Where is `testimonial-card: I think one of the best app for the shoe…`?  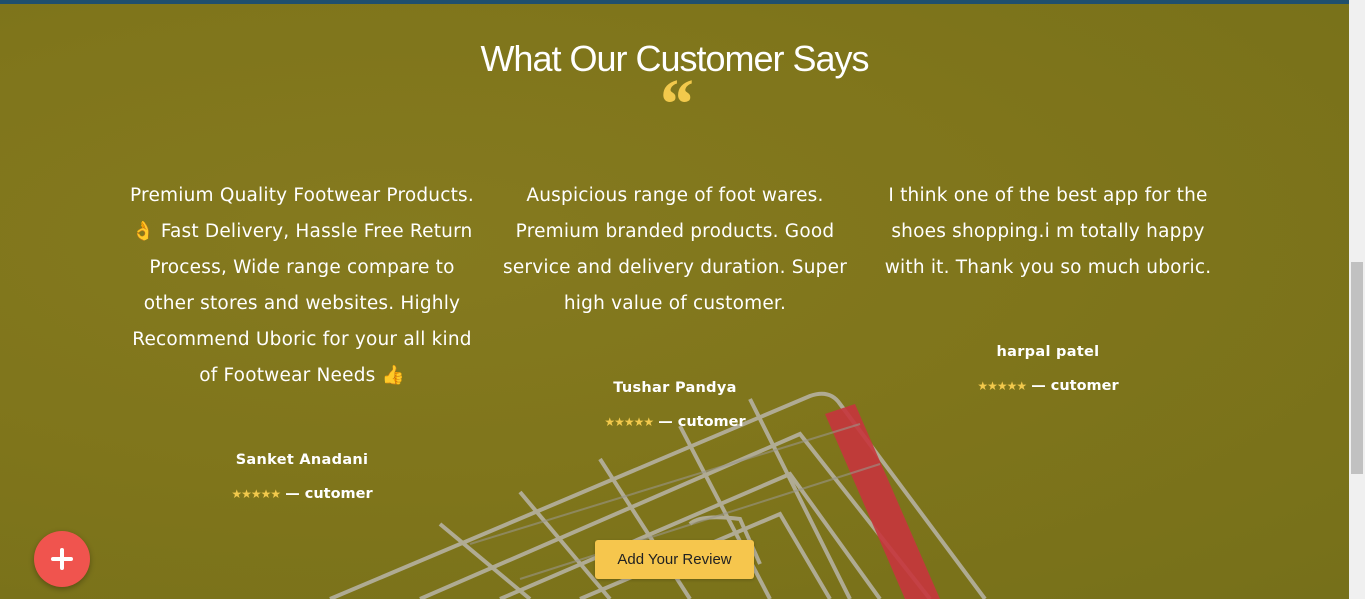
testimonial-card: I think one of the best app for the shoe… is located at coordinates (1048, 286).